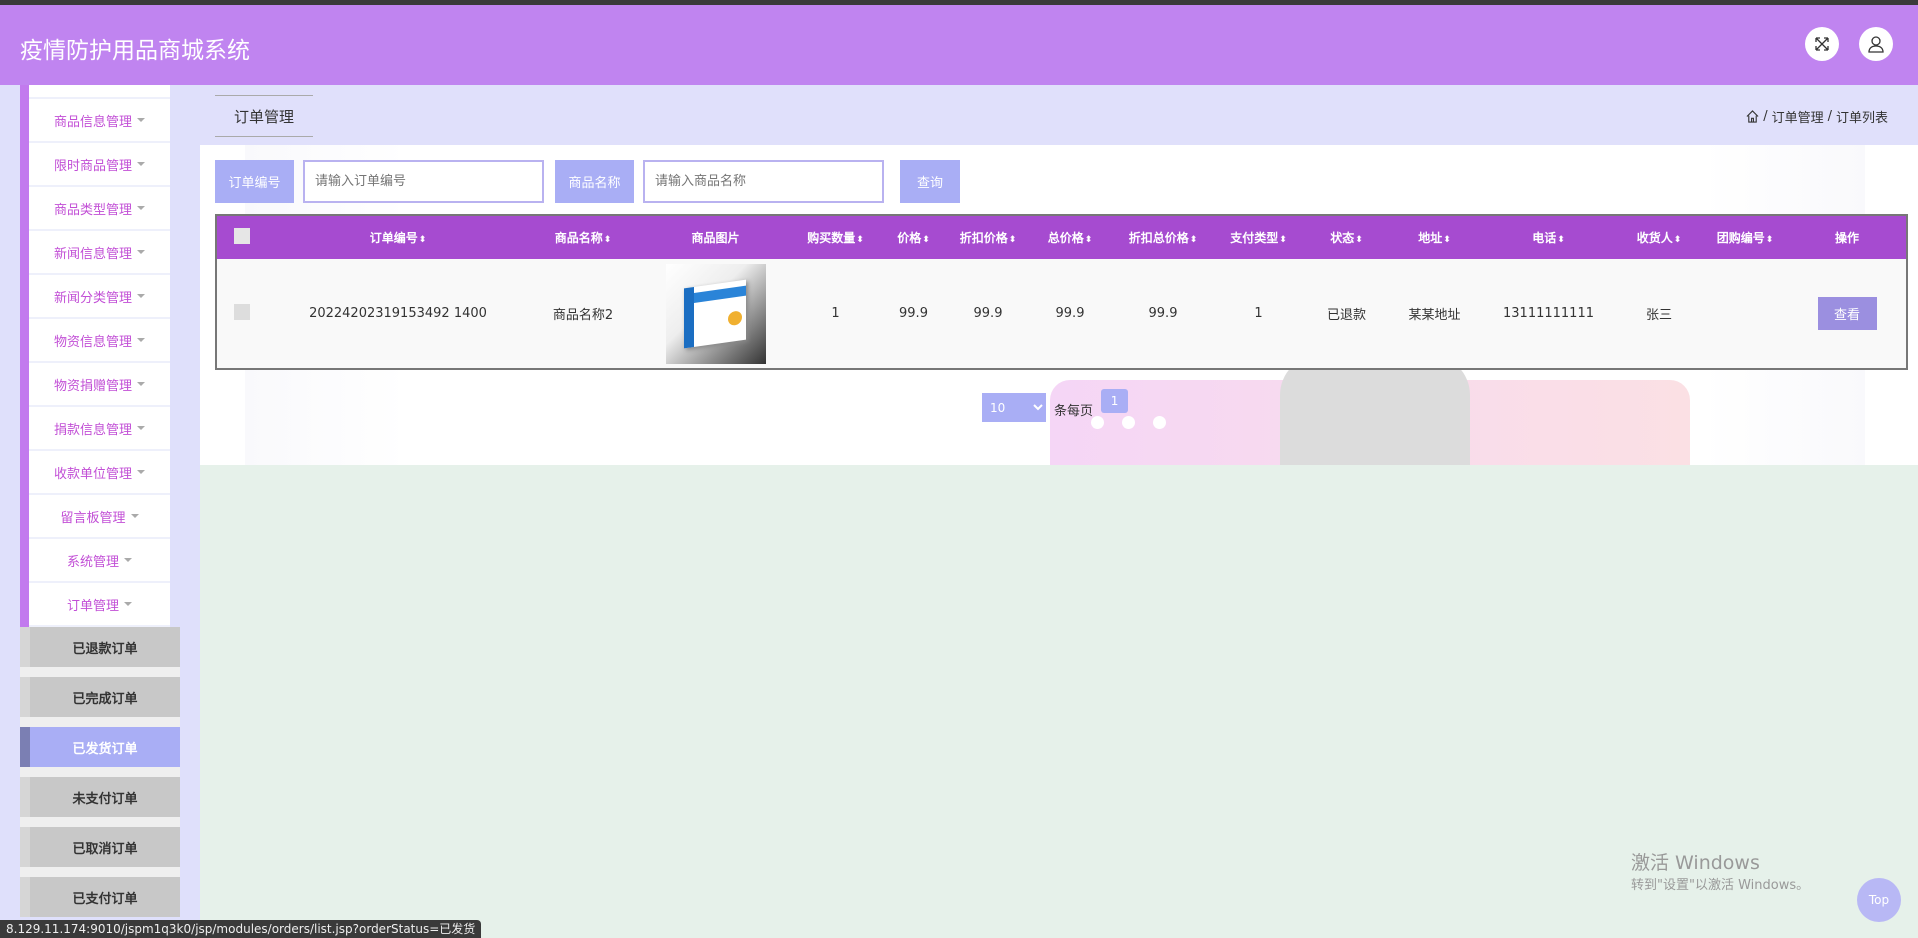 The height and width of the screenshot is (938, 1918). Describe the element at coordinates (99, 121) in the screenshot. I see `sidebar-item: 商品信息管理` at that location.